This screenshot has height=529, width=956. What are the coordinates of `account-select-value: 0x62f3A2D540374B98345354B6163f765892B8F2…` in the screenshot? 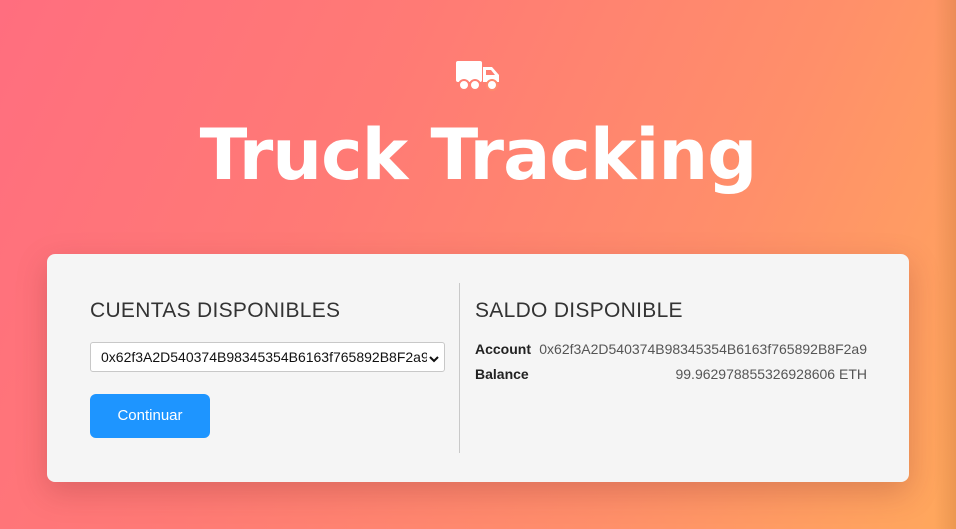 It's located at (264, 357).